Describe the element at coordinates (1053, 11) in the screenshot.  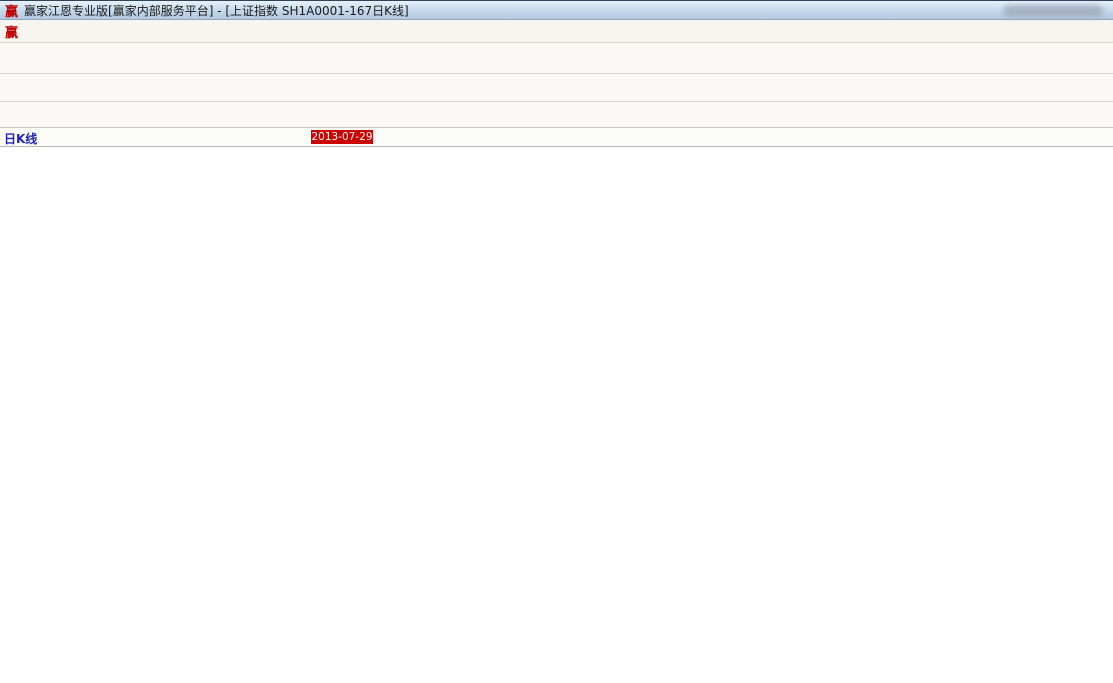
I see `blurred-region` at that location.